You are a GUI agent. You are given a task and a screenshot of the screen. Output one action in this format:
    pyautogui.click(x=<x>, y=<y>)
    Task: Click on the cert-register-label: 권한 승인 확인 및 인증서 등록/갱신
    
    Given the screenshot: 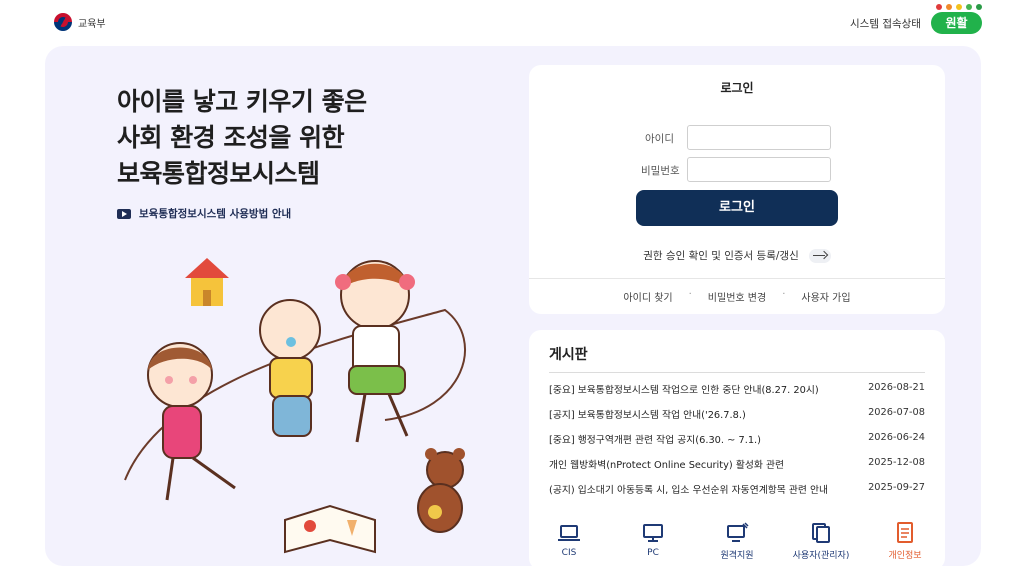 What is the action you would take?
    pyautogui.click(x=721, y=256)
    